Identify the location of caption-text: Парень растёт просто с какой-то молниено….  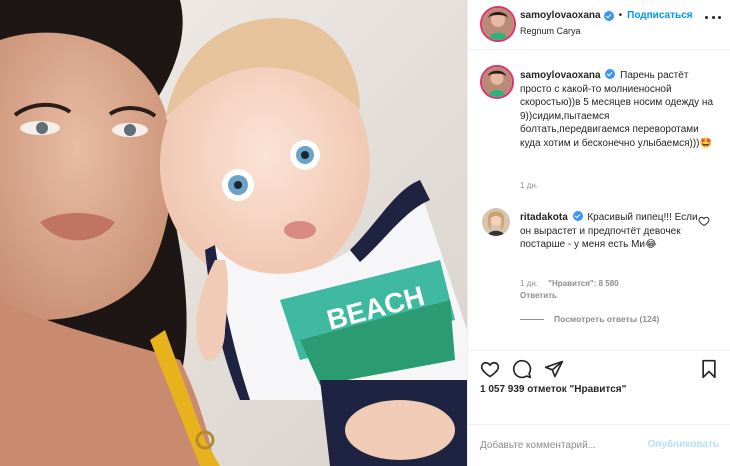
(617, 109).